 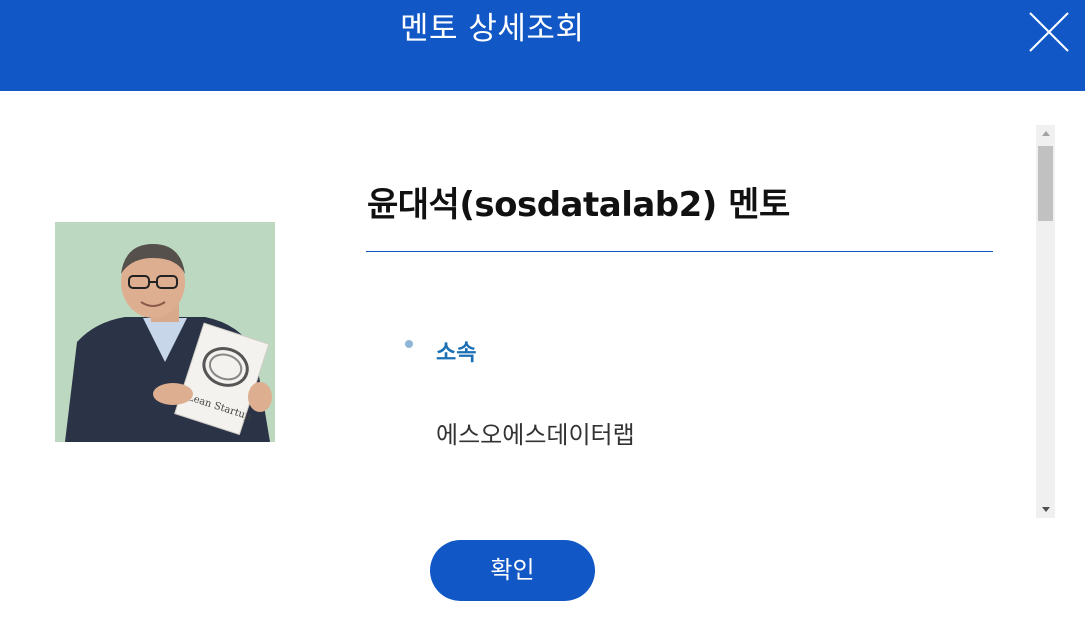 I want to click on heading-divider, so click(x=679, y=251).